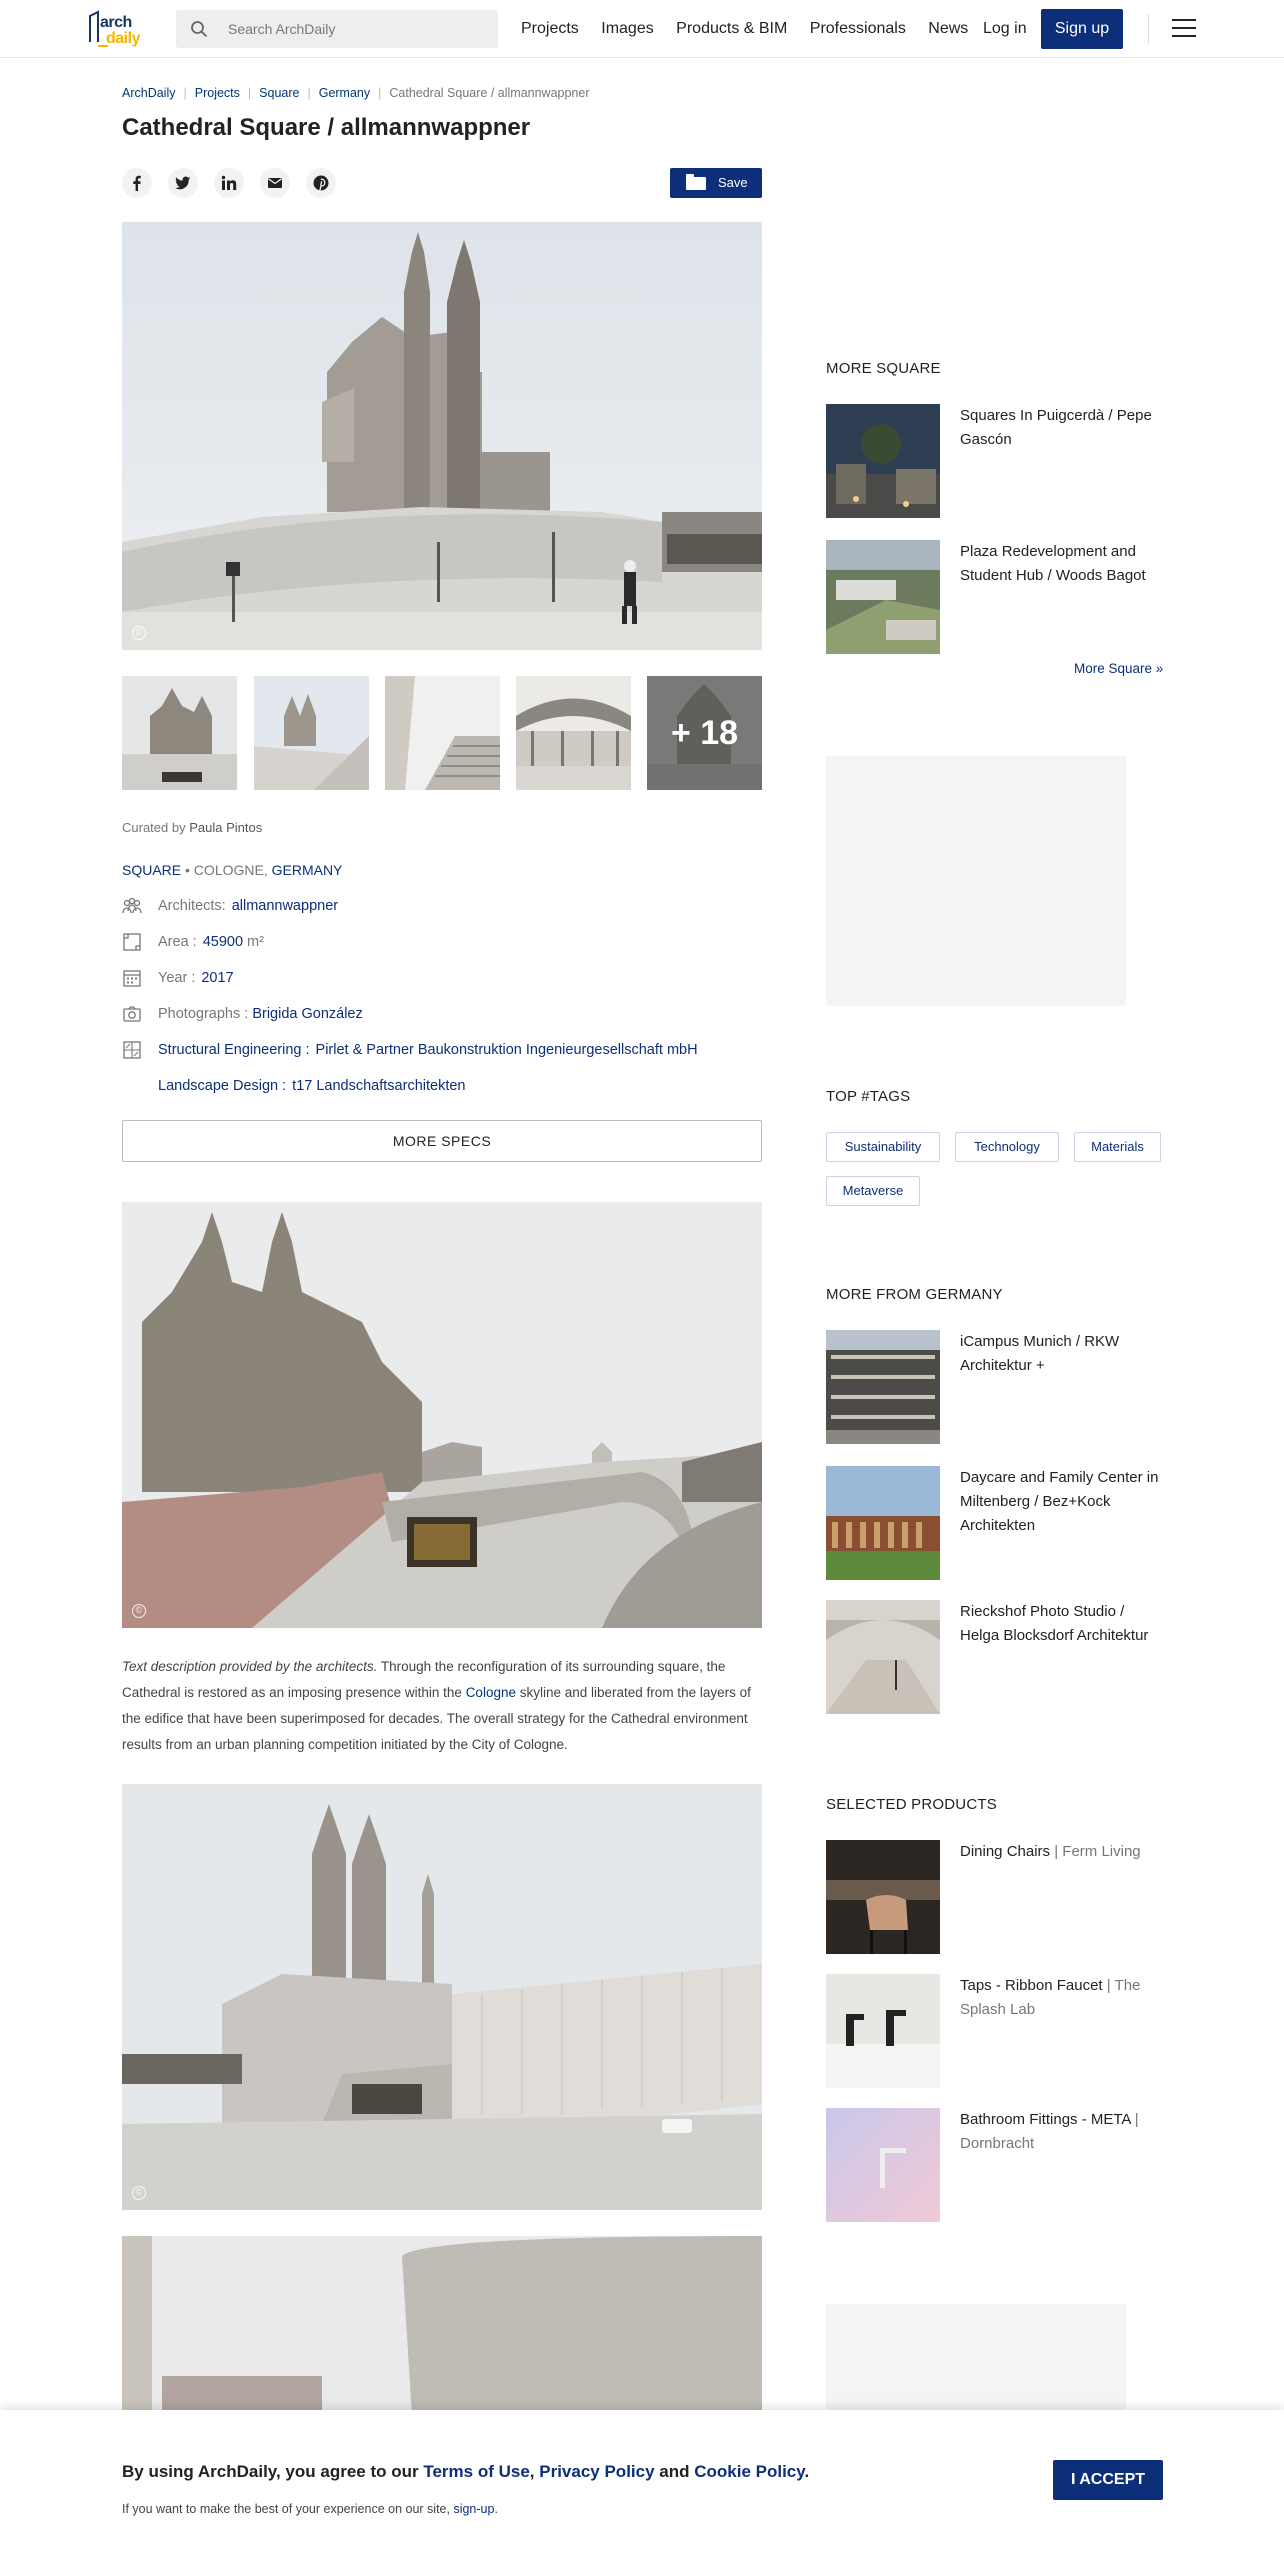 The width and height of the screenshot is (1284, 2568). What do you see at coordinates (550, 28) in the screenshot?
I see `nav-projects: Projects` at bounding box center [550, 28].